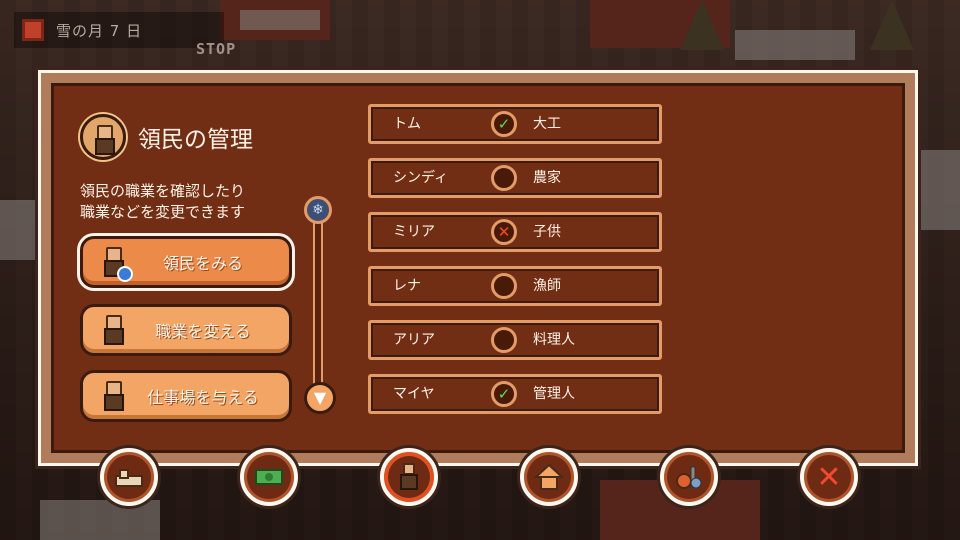  I want to click on assign-workplace-icon, so click(114, 396).